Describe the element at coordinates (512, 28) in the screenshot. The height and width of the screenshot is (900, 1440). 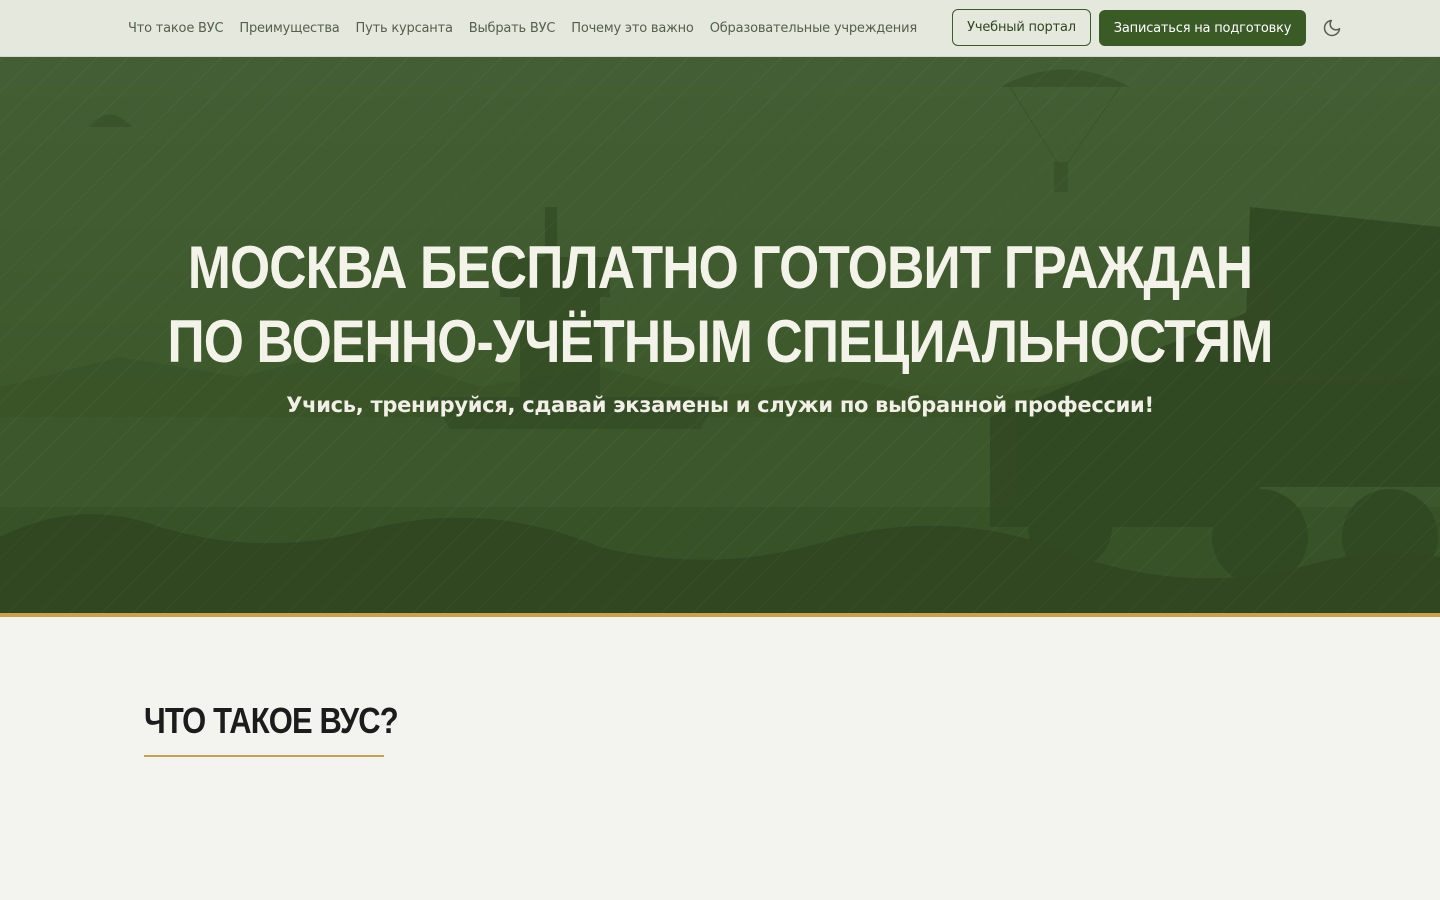
I see `nav-link-choose-vus: Выбрать ВУС` at that location.